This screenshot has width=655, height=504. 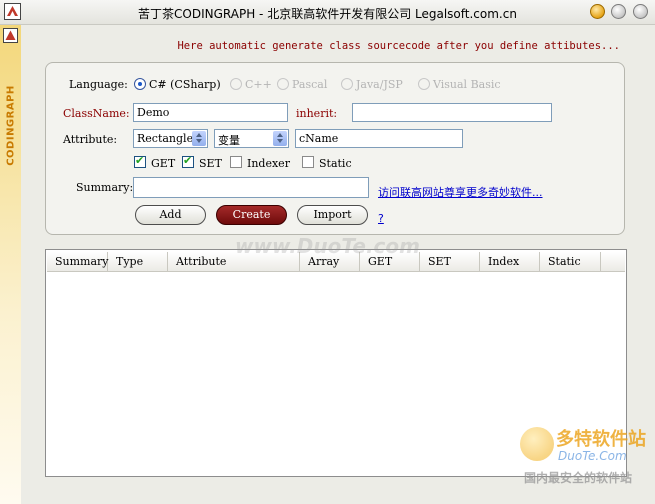 I want to click on watermark-brand: 多特软件站, so click(x=601, y=439).